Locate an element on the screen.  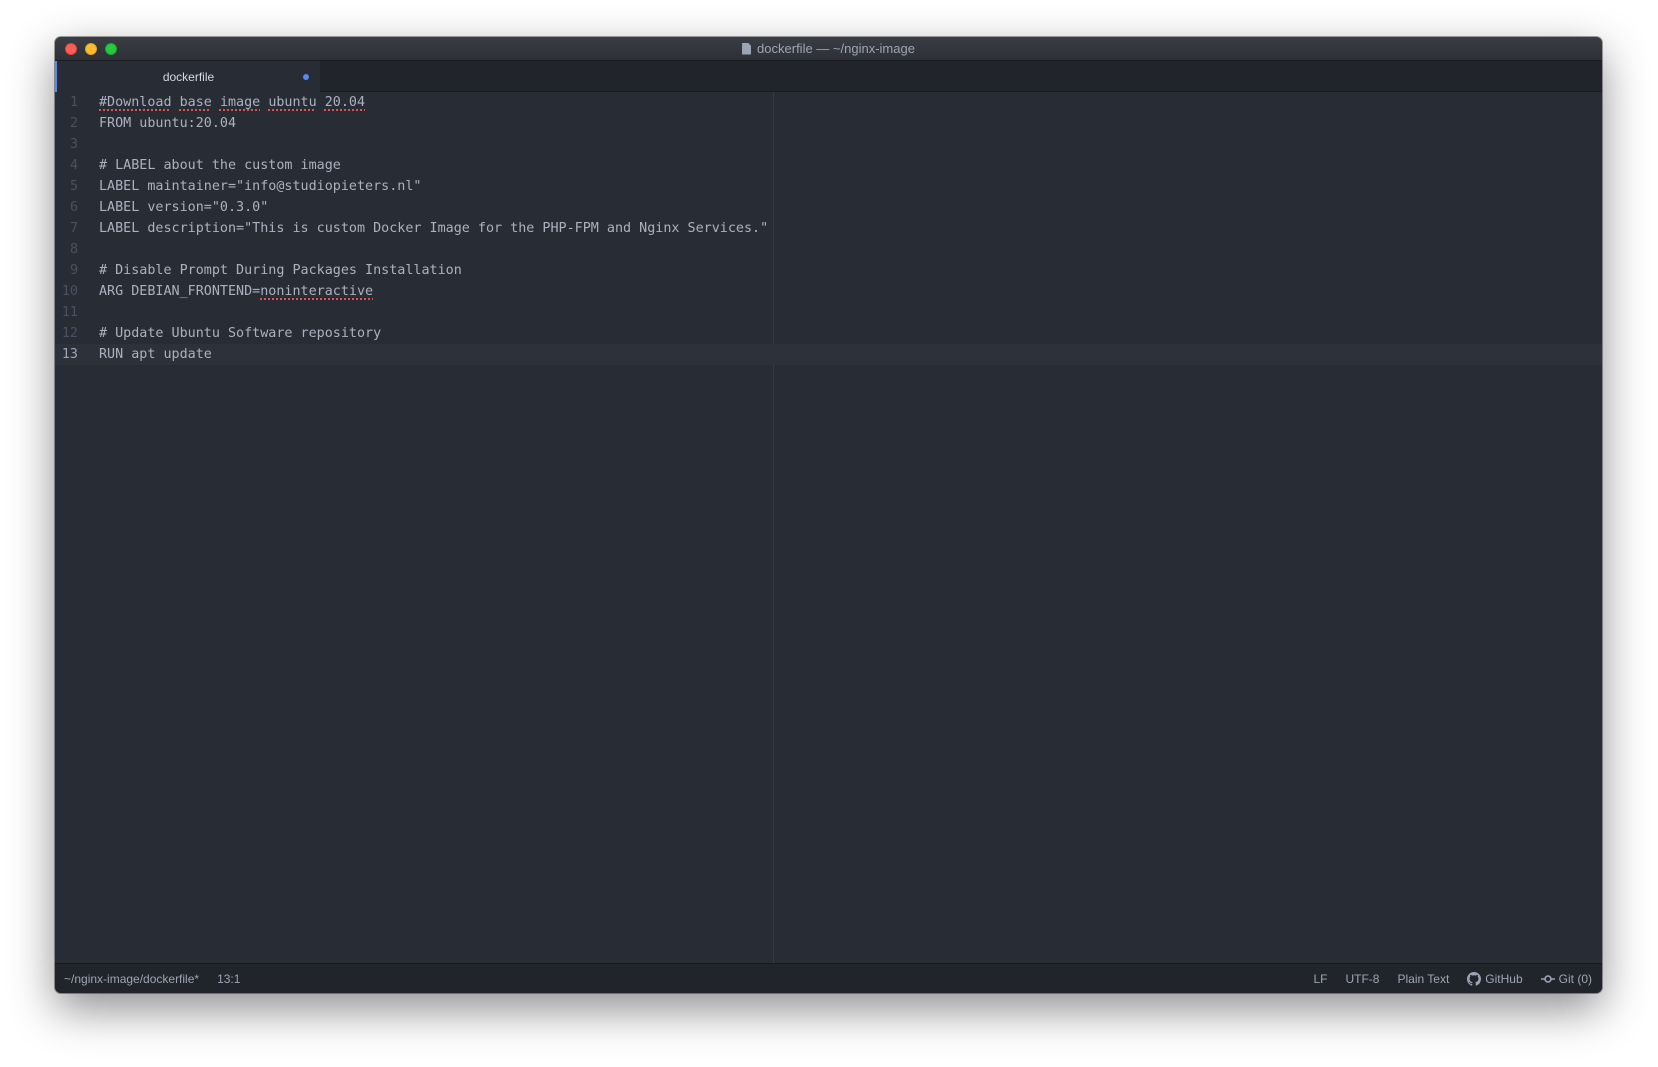
modified-indicator-icon is located at coordinates (306, 77).